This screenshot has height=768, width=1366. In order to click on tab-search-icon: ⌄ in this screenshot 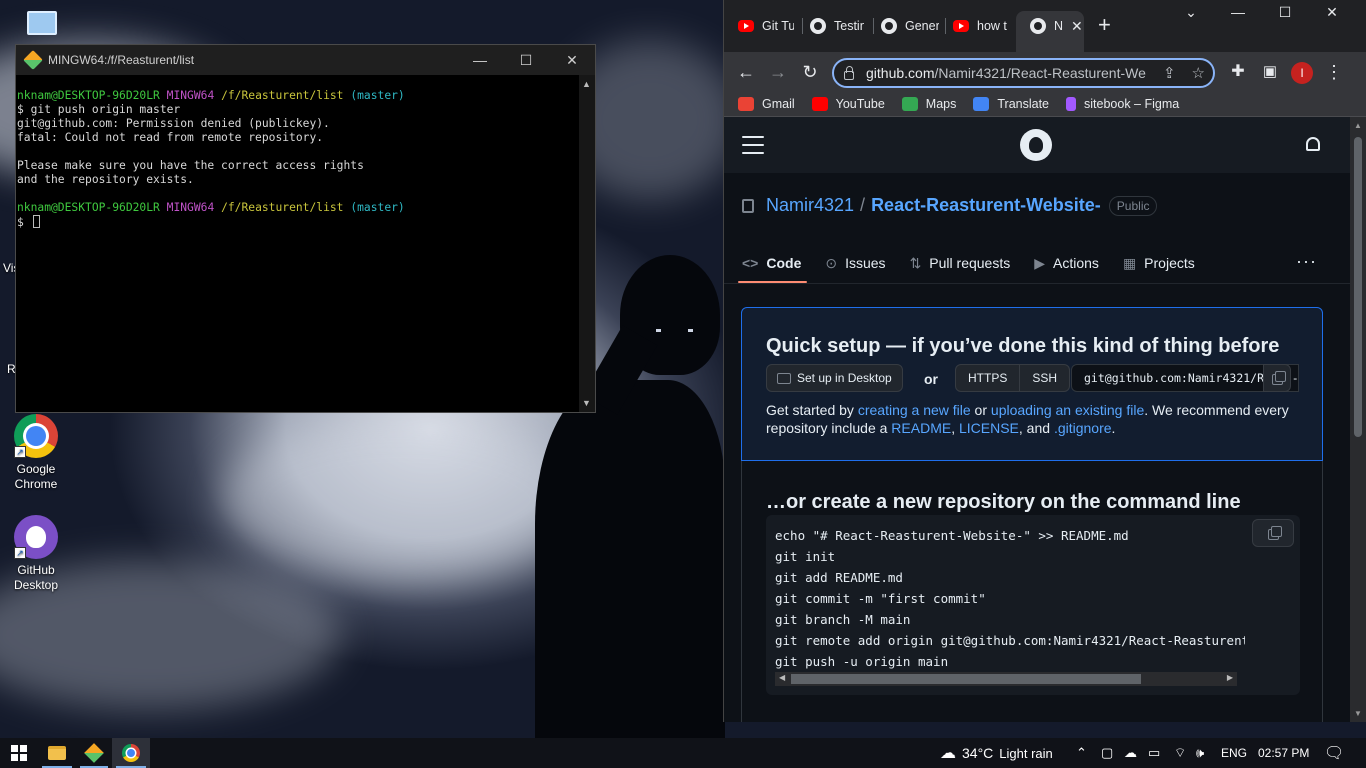, I will do `click(1191, 12)`.